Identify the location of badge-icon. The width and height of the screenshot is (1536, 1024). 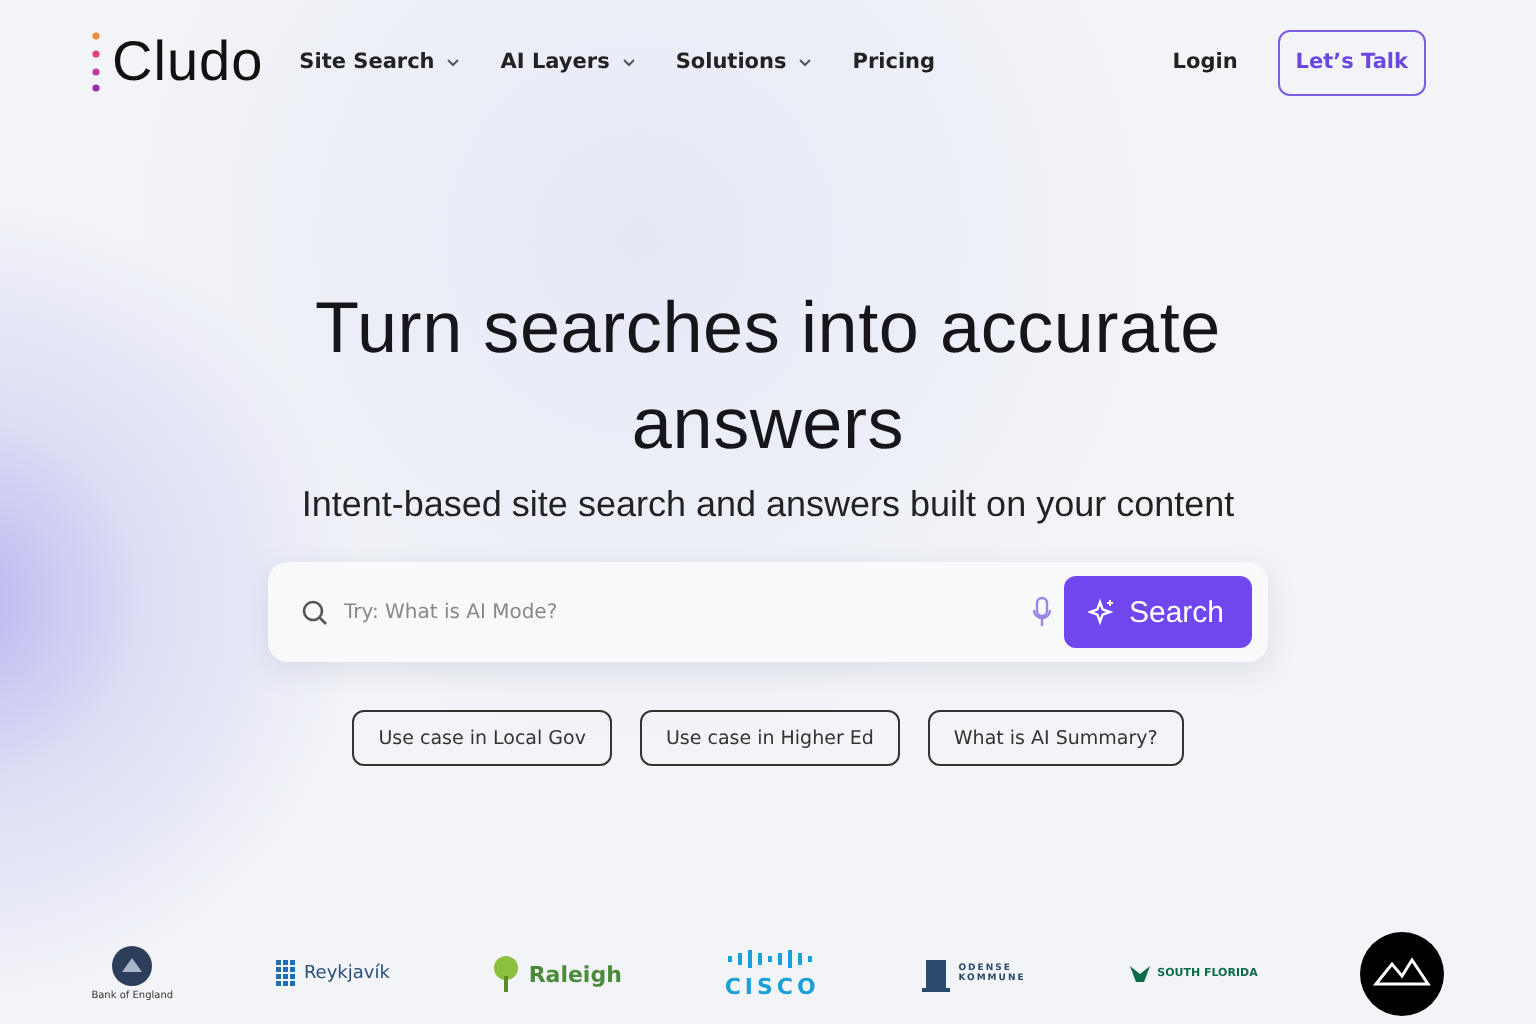
(1402, 974).